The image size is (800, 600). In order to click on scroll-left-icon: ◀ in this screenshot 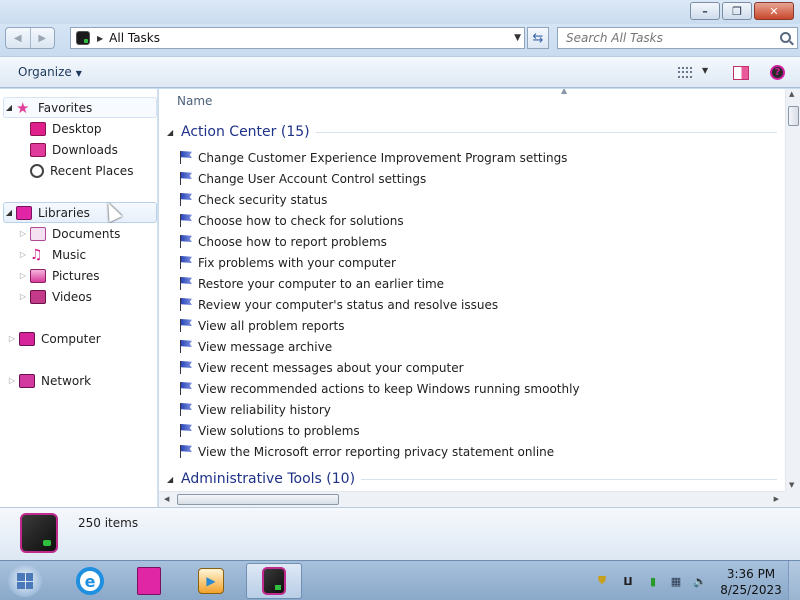, I will do `click(166, 499)`.